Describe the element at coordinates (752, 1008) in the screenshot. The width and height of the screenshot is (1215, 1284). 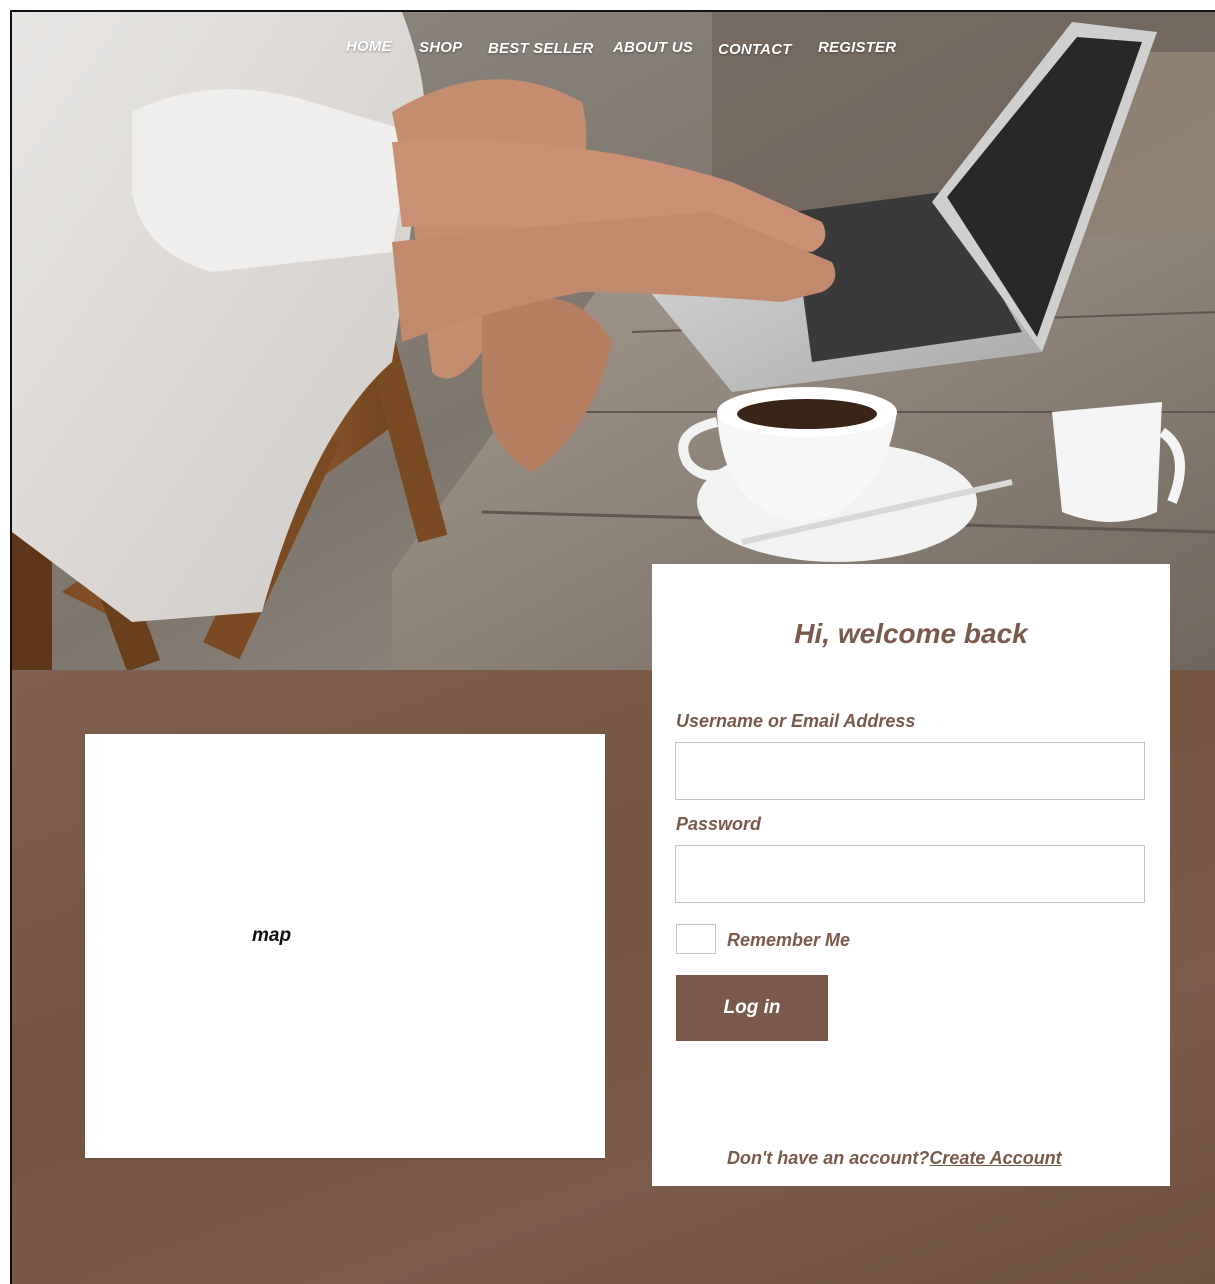
I see `login-button: Log in` at that location.